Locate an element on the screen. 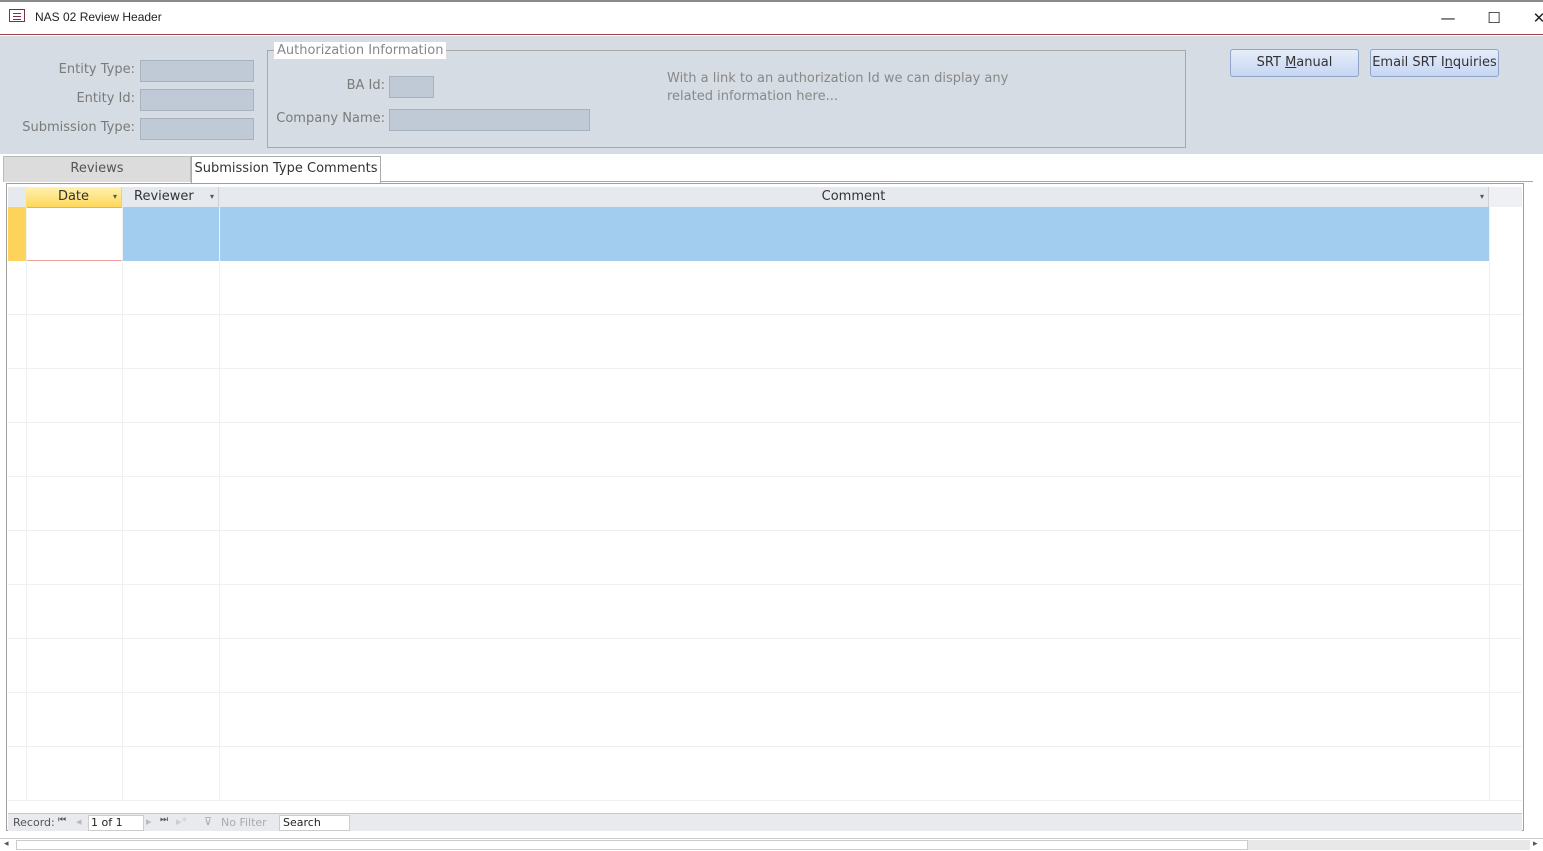 This screenshot has height=851, width=1543. ba-id-field is located at coordinates (411, 87).